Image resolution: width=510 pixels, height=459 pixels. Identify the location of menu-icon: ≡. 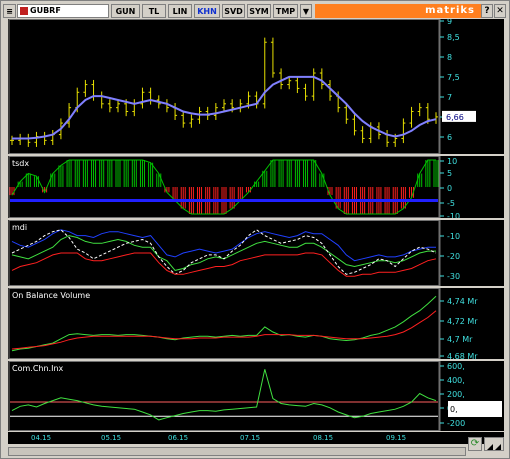
(9, 11).